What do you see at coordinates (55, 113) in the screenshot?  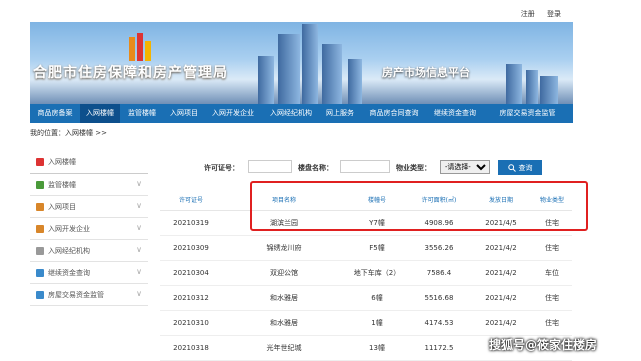 I see `nav-item-commercial-filing: 商品房备案` at bounding box center [55, 113].